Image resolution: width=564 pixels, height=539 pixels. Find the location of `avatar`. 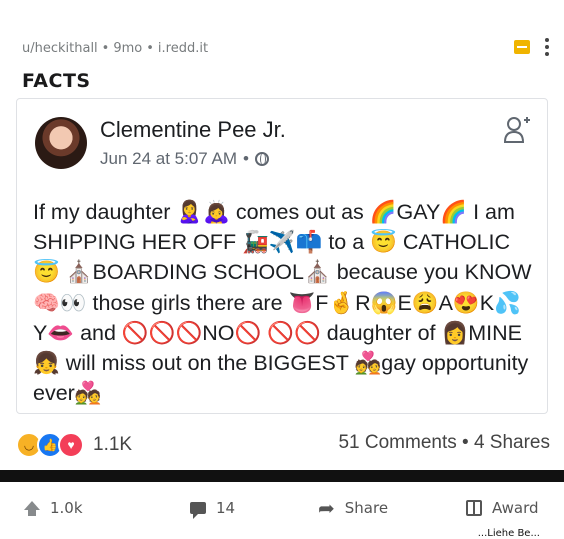

avatar is located at coordinates (61, 143).